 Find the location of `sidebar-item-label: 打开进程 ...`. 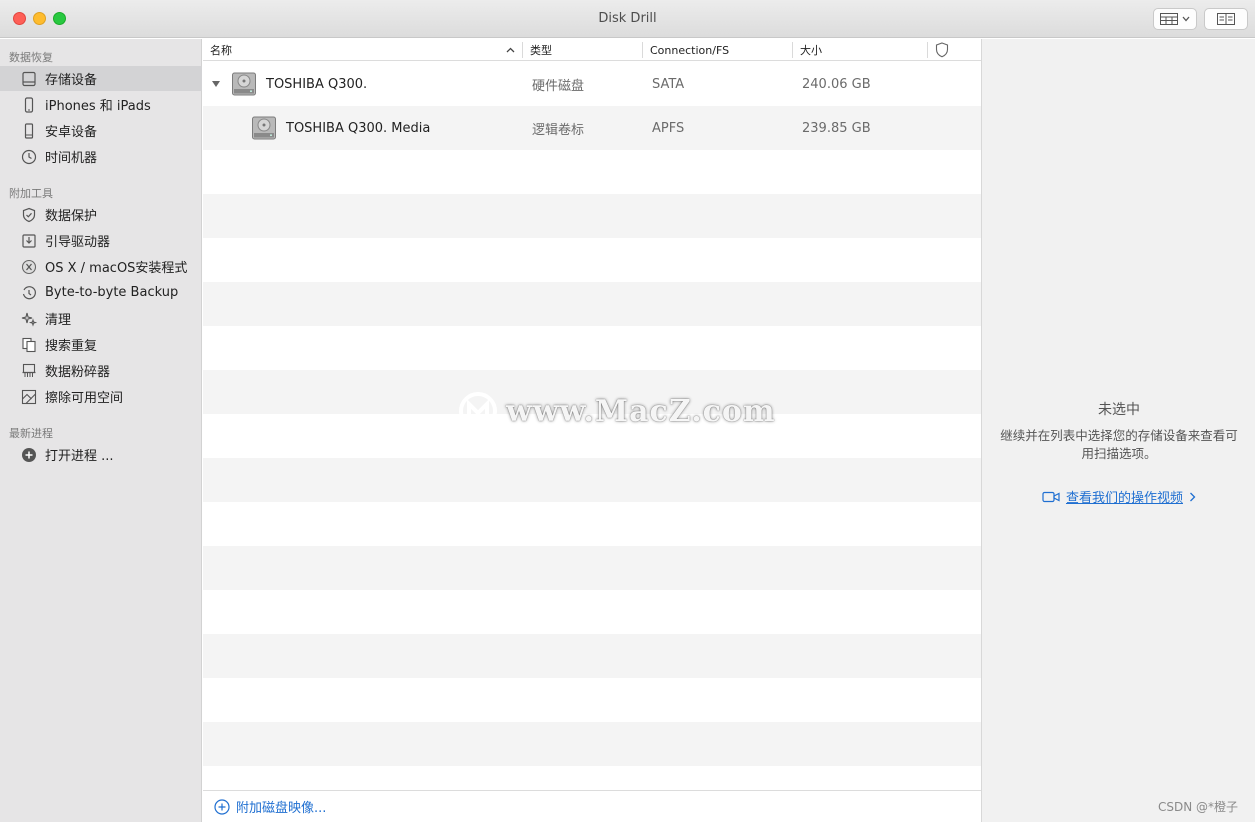

sidebar-item-label: 打开进程 ... is located at coordinates (79, 456).